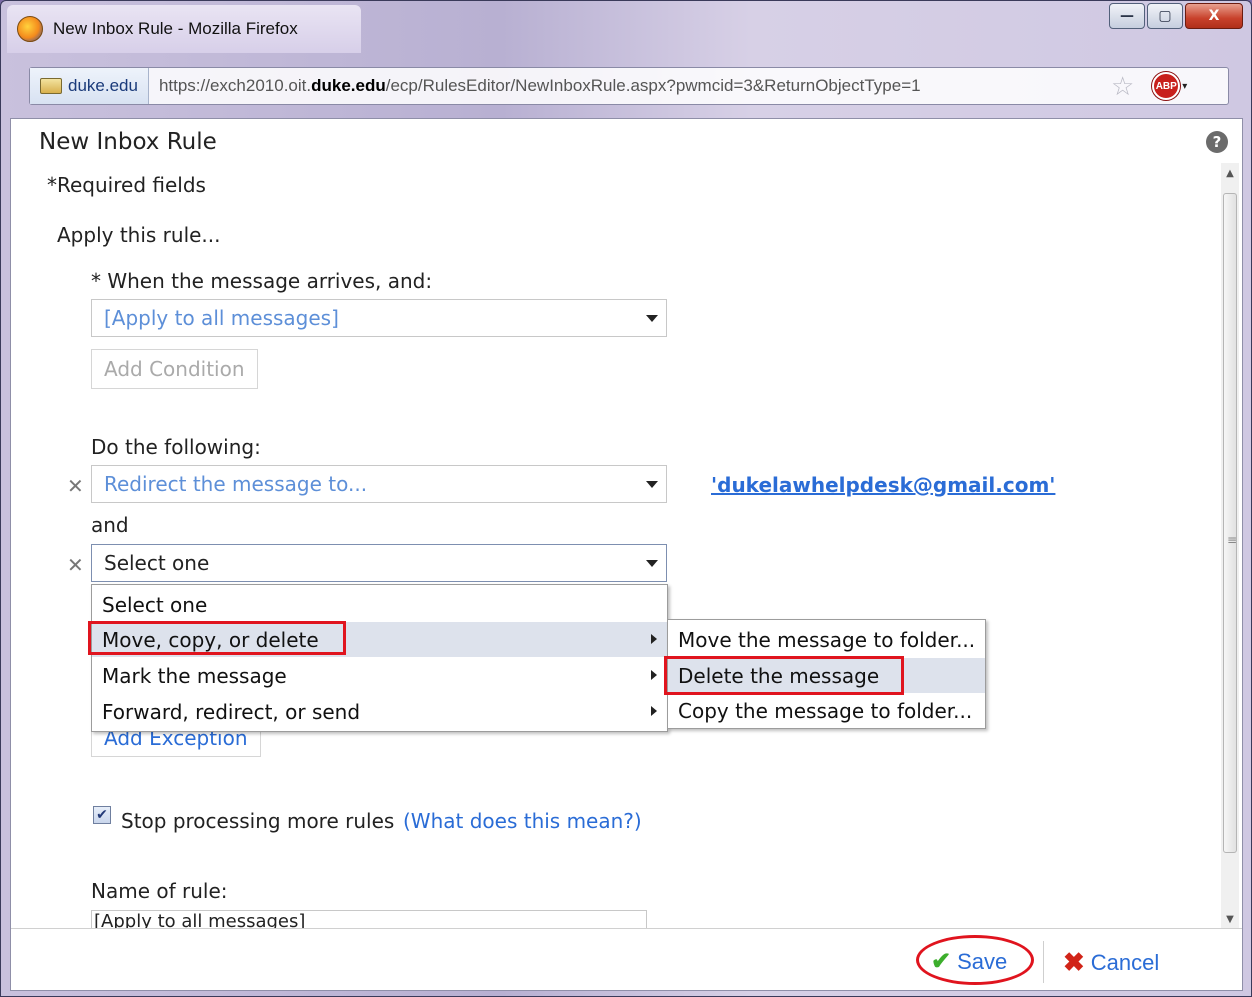 The image size is (1252, 997). What do you see at coordinates (883, 485) in the screenshot?
I see `redirect-target-link: 'dukelawhelpdesk@gmail.com'` at bounding box center [883, 485].